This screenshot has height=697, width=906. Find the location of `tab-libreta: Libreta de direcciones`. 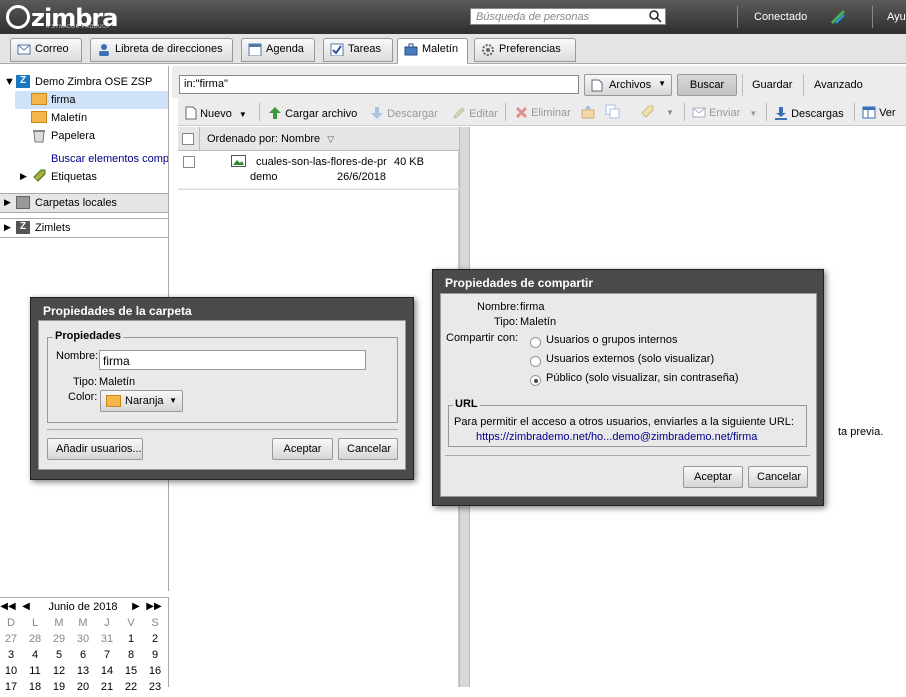

tab-libreta: Libreta de direcciones is located at coordinates (161, 50).